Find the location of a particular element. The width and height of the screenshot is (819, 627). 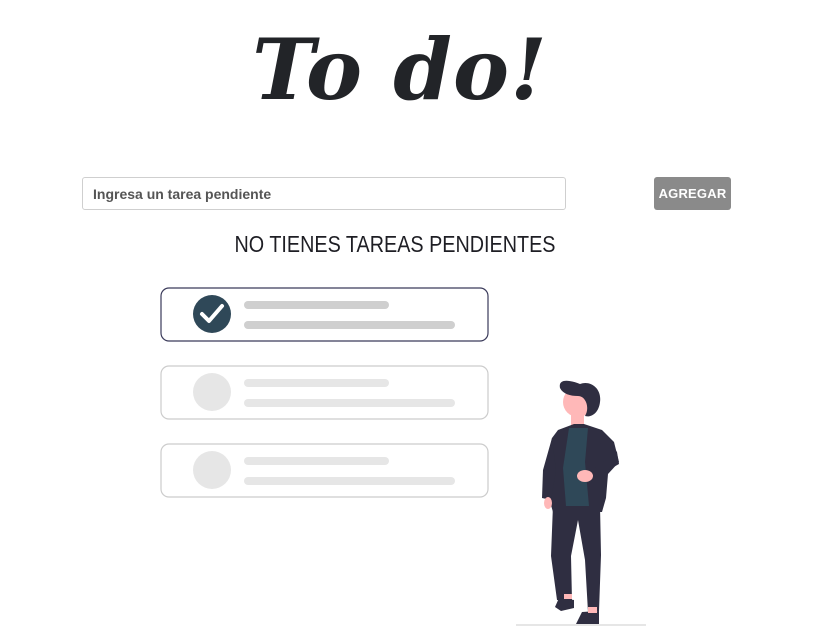

checklist-card-checked is located at coordinates (324, 314).